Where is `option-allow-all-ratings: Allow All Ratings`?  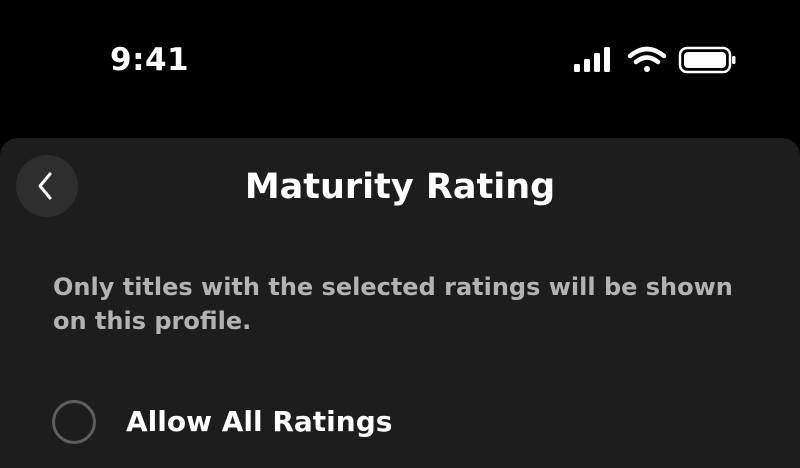
option-allow-all-ratings: Allow All Ratings is located at coordinates (402, 424).